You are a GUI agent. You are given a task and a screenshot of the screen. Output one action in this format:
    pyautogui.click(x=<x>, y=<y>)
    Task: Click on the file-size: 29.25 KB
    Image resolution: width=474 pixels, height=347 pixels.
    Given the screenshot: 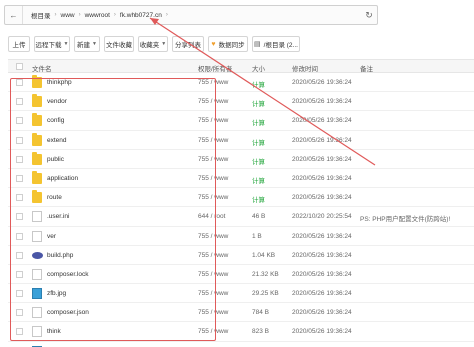 What is the action you would take?
    pyautogui.click(x=265, y=294)
    